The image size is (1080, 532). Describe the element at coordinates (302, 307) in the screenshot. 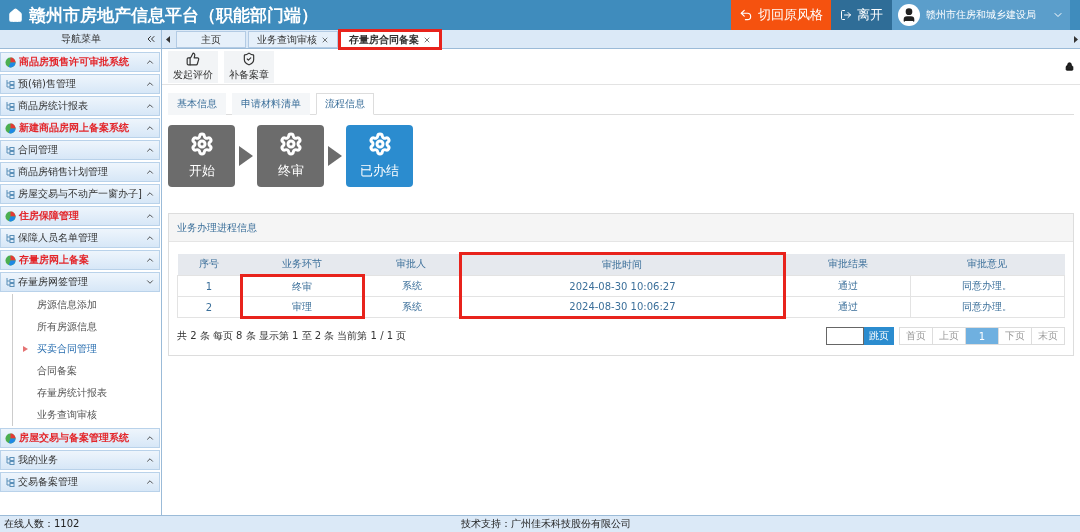

I see `table-cell: 审理` at that location.